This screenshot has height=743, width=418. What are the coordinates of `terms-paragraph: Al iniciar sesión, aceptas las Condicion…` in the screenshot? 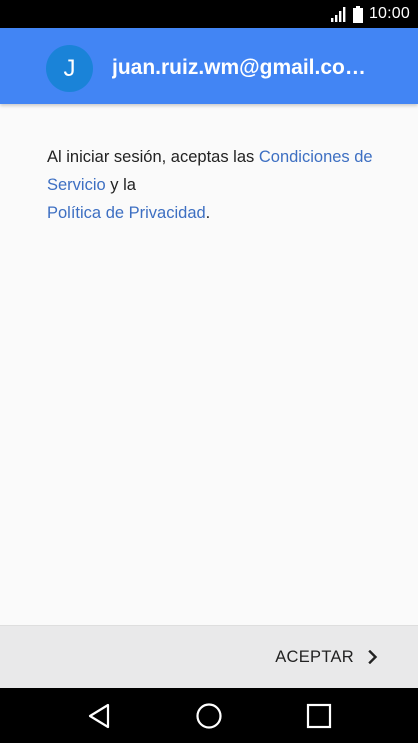 It's located at (217, 185).